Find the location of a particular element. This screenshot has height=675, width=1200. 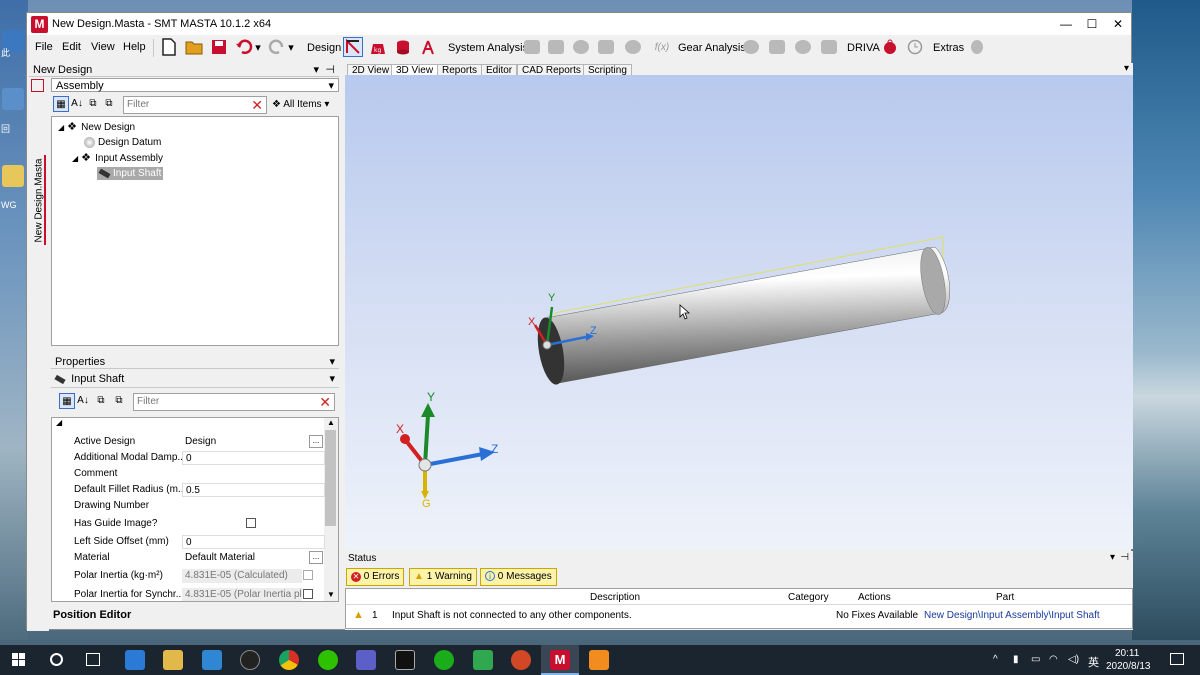

system-analysis-label: System Analysis is located at coordinates (488, 48).